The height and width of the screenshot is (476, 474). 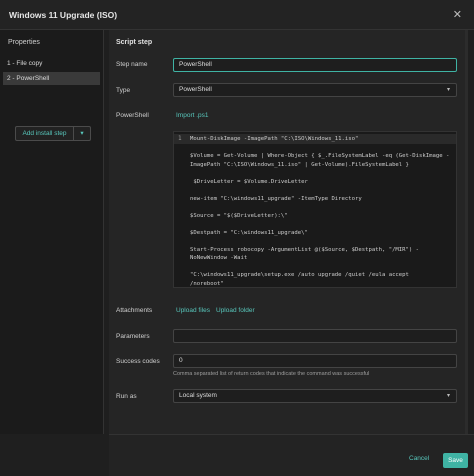 I want to click on run-as-select: Local system ▾, so click(x=315, y=396).